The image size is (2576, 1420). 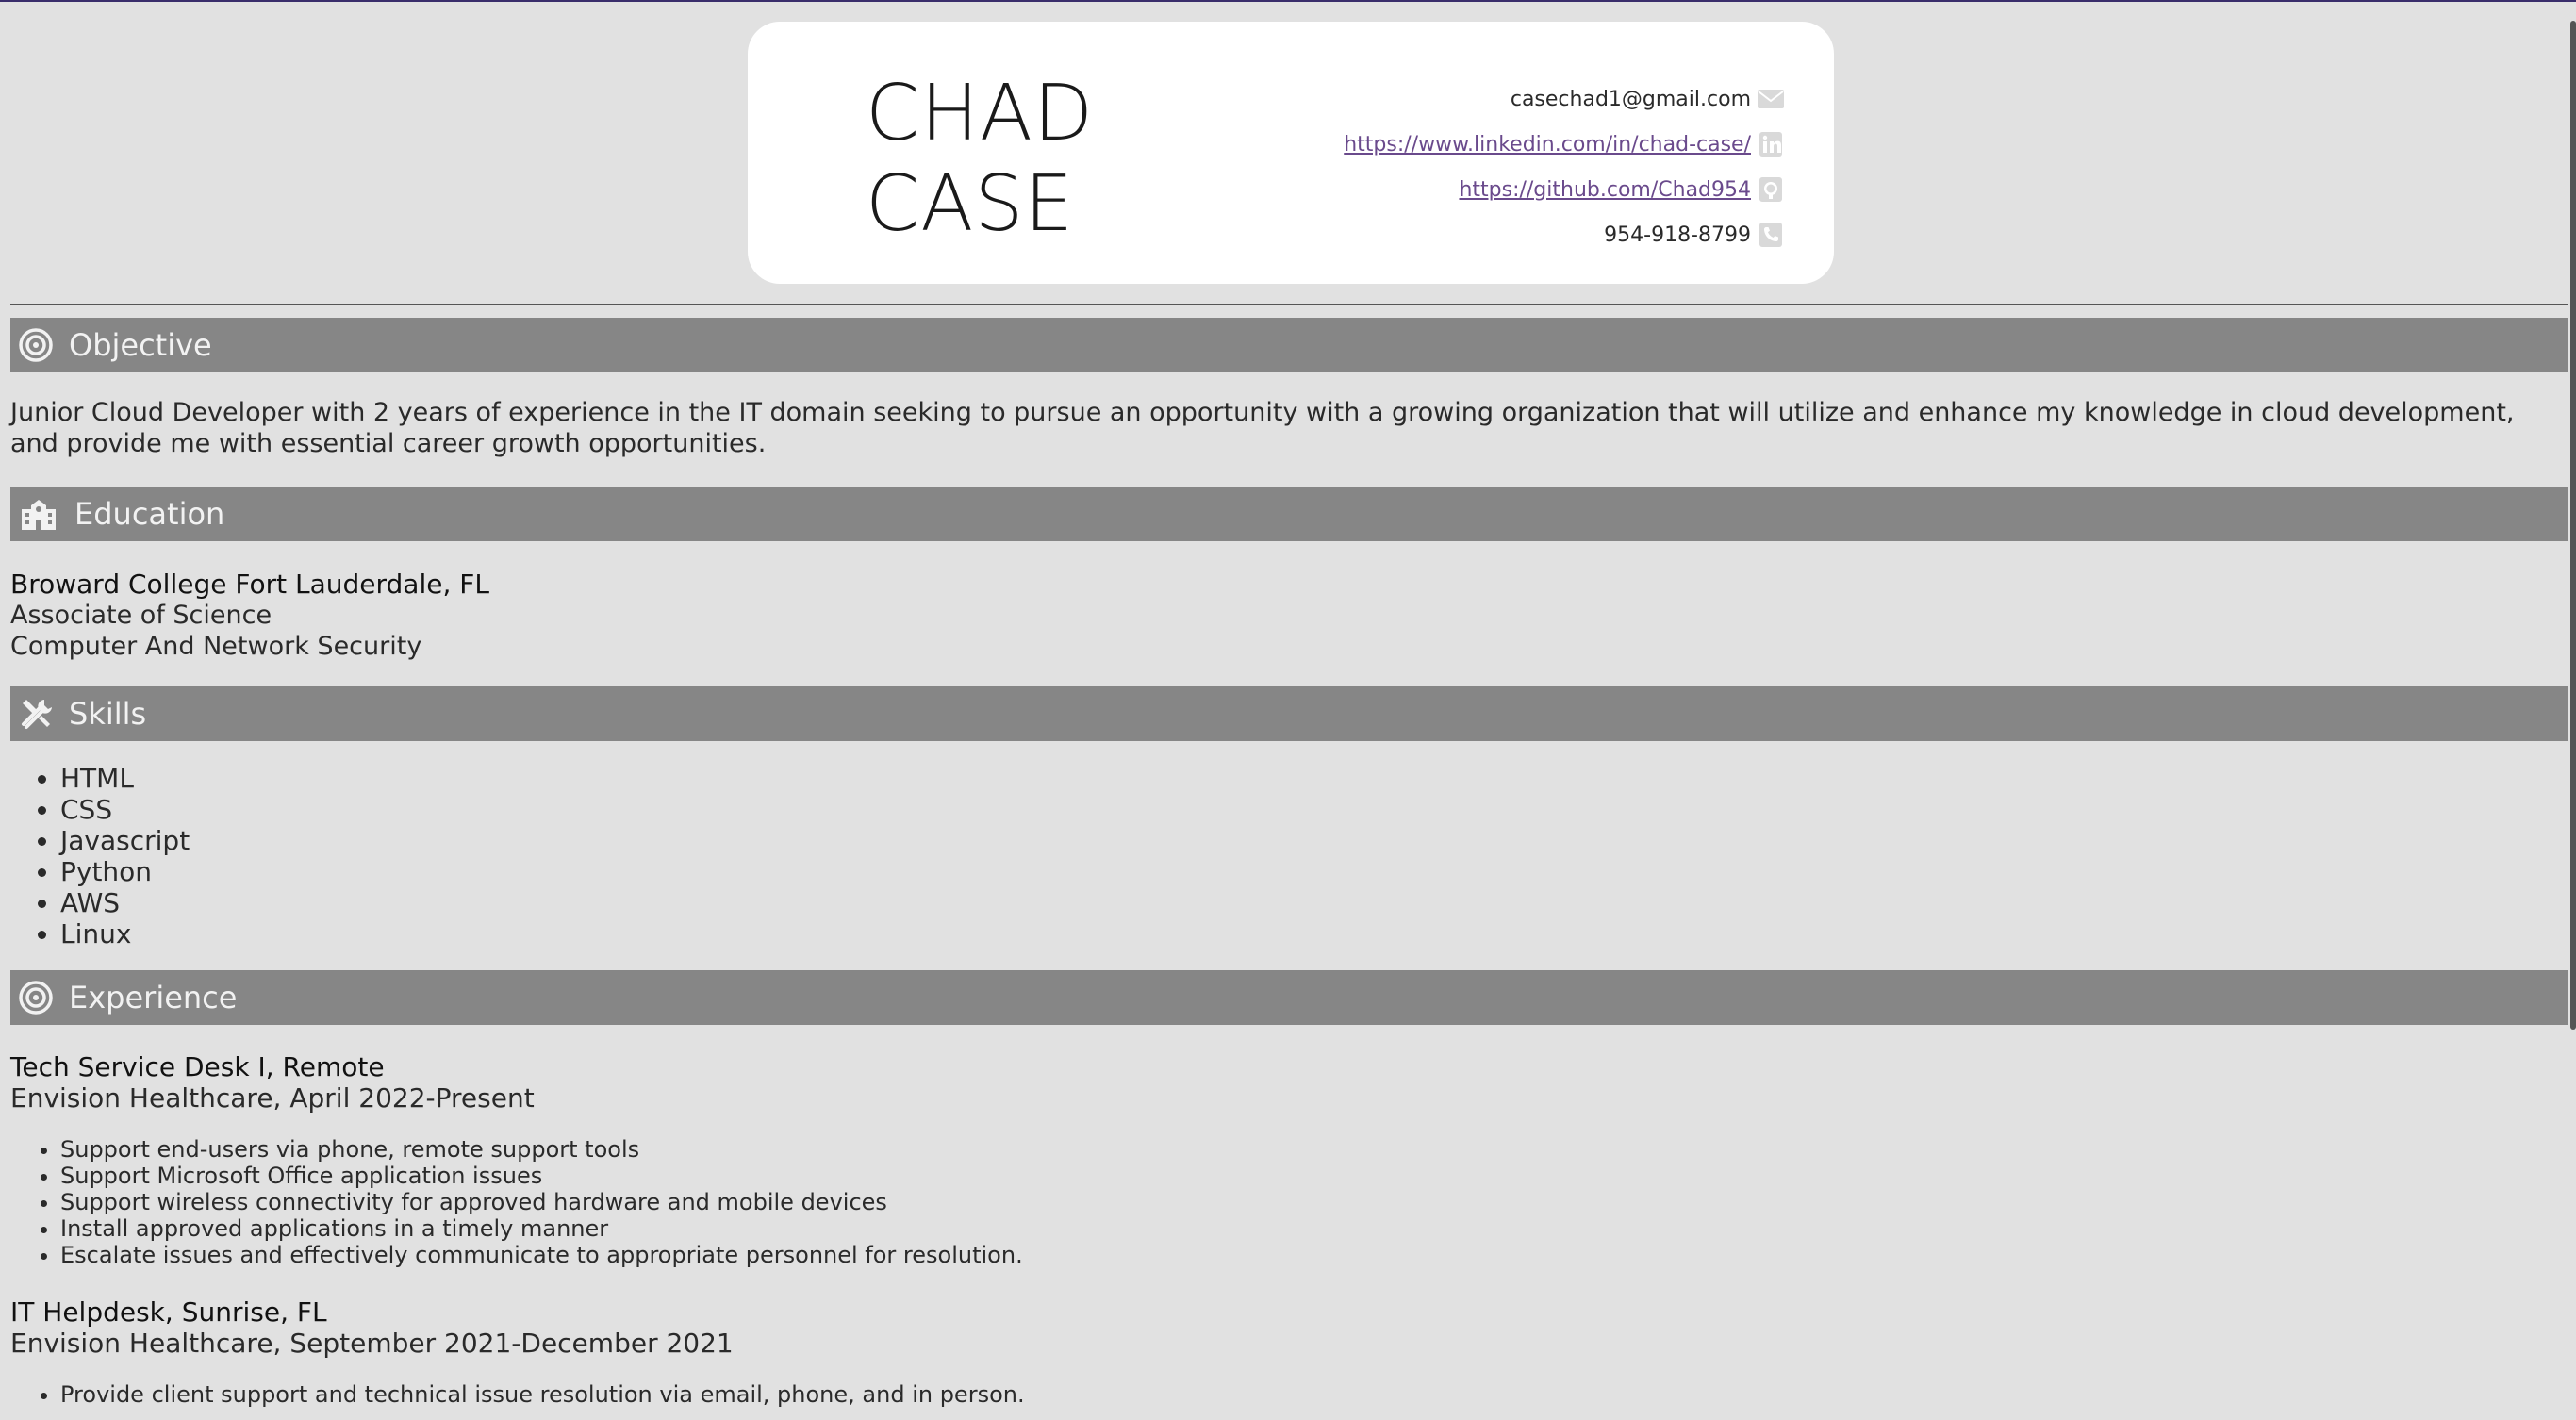 What do you see at coordinates (1547, 145) in the screenshot?
I see `linkedin-link: https://www.linkedin.com/in/chad-case/` at bounding box center [1547, 145].